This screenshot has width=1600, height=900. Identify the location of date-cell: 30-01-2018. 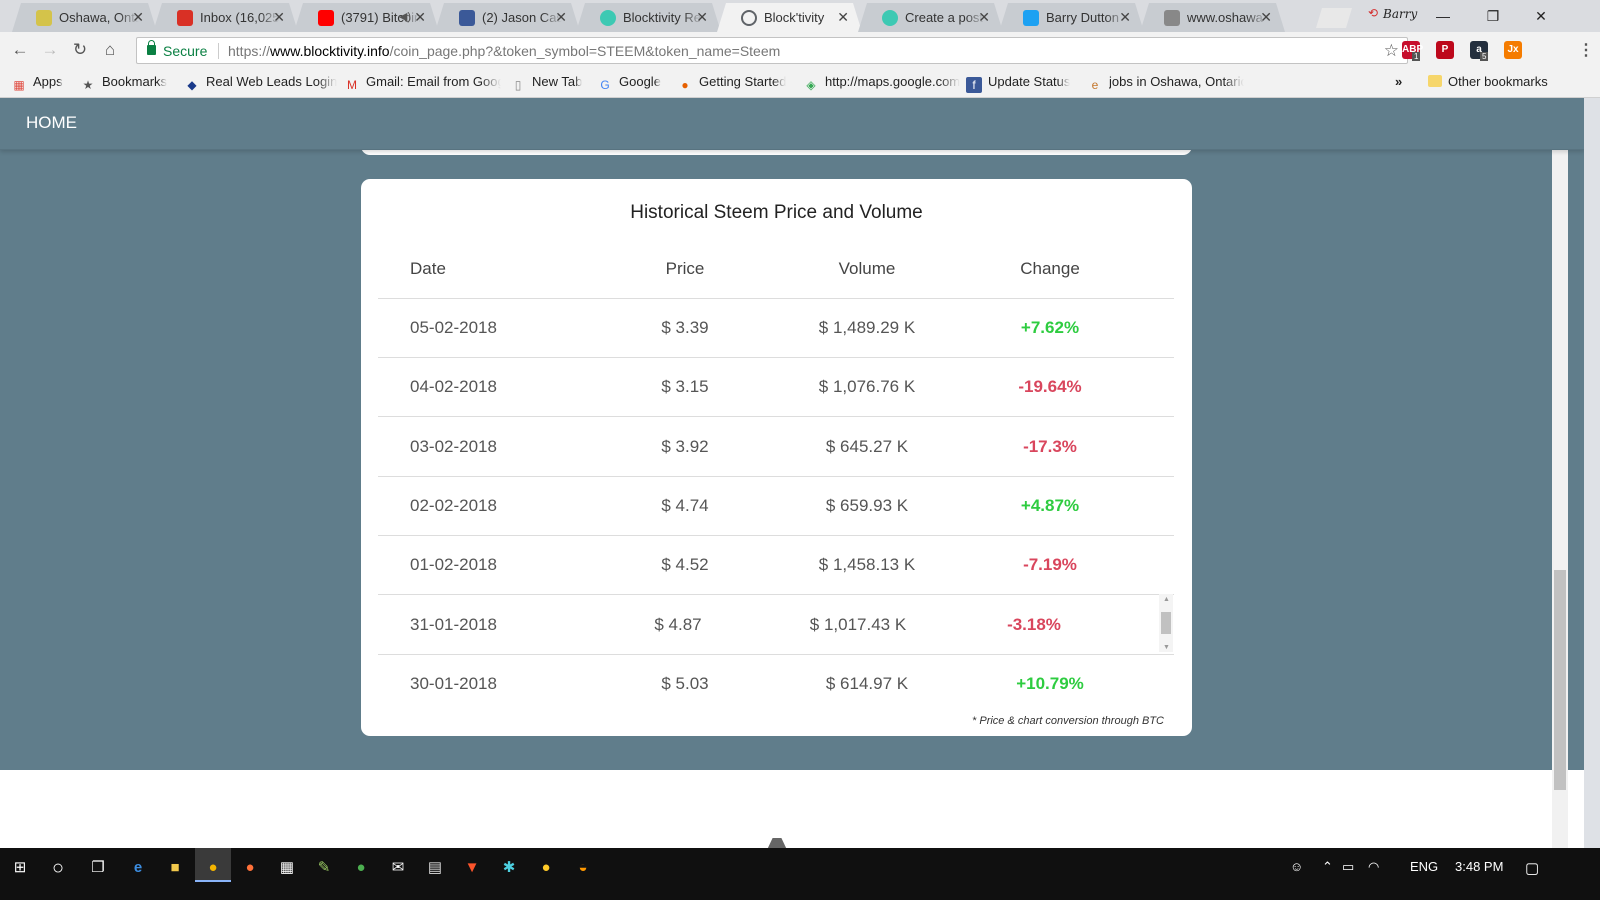
(453, 683).